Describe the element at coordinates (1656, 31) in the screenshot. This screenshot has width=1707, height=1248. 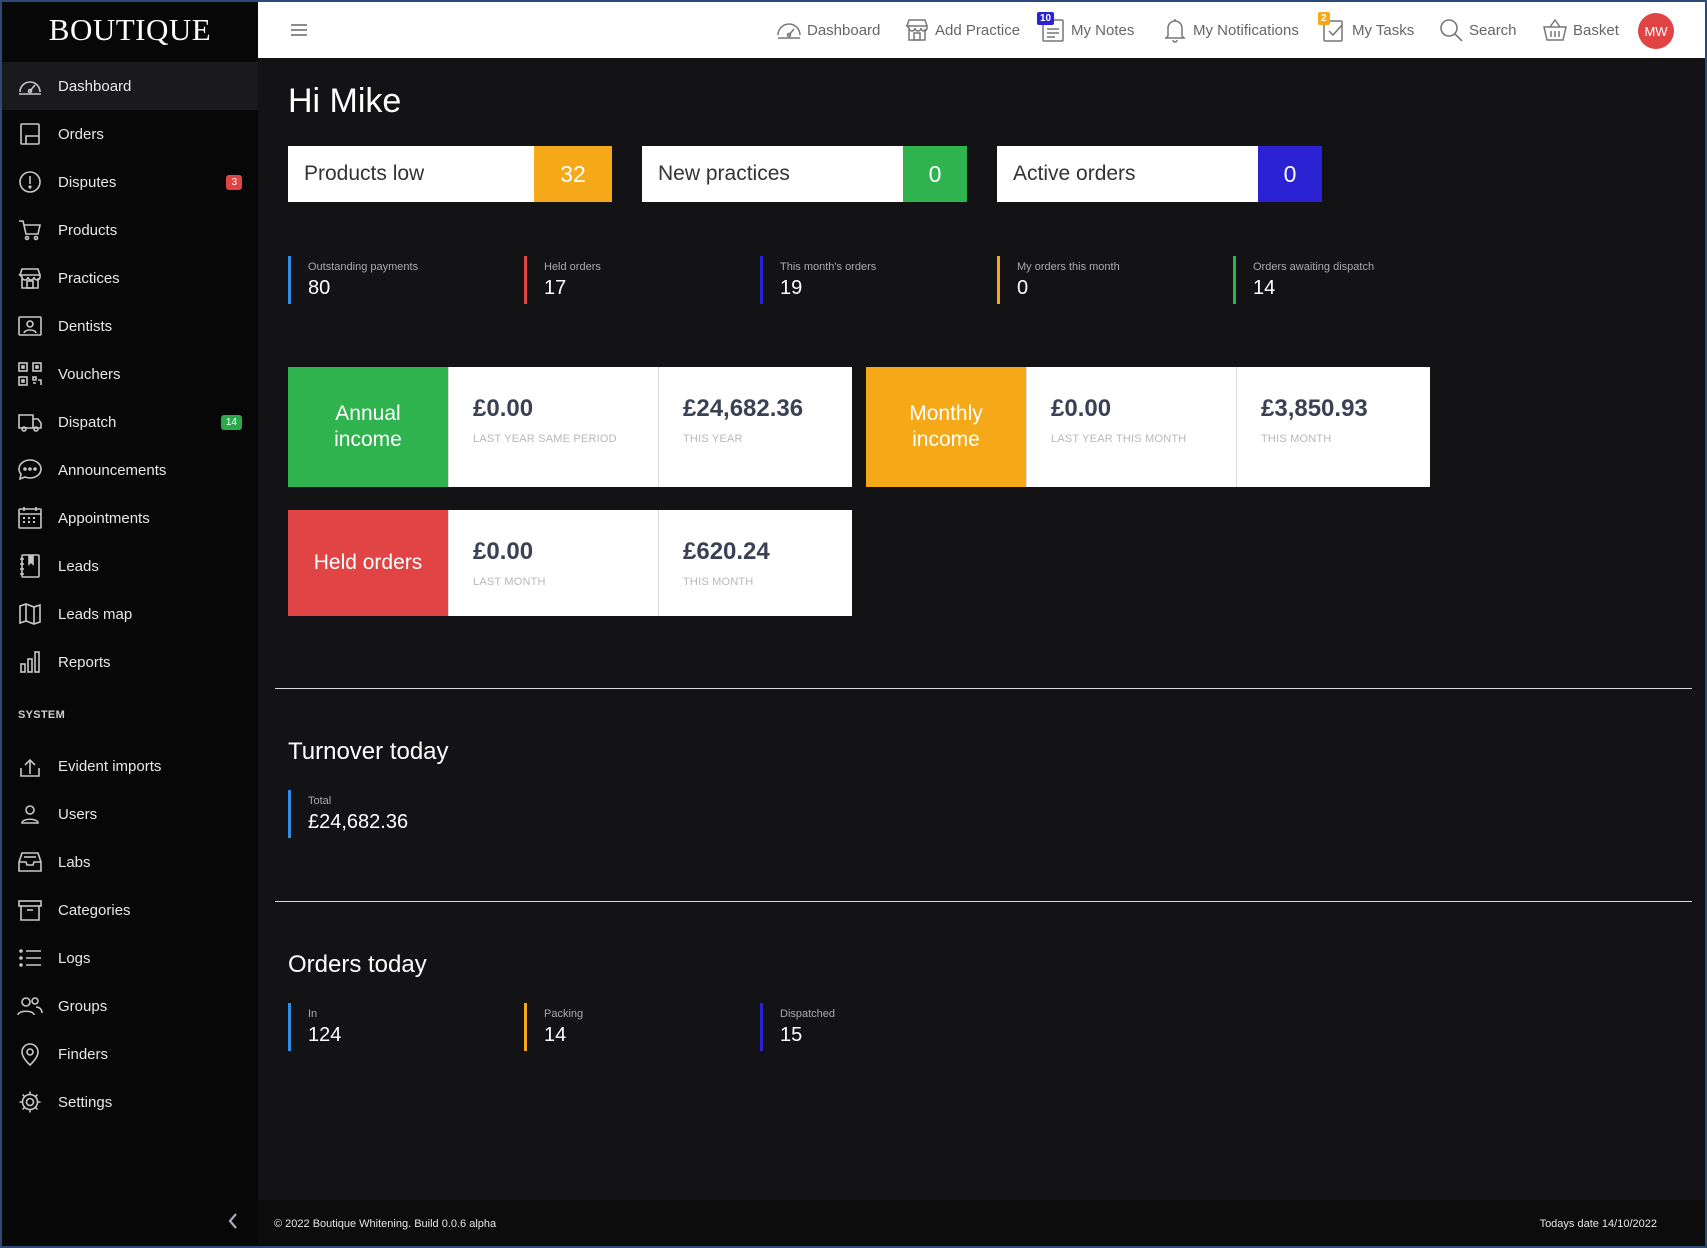
I see `user-avatar: MW` at that location.